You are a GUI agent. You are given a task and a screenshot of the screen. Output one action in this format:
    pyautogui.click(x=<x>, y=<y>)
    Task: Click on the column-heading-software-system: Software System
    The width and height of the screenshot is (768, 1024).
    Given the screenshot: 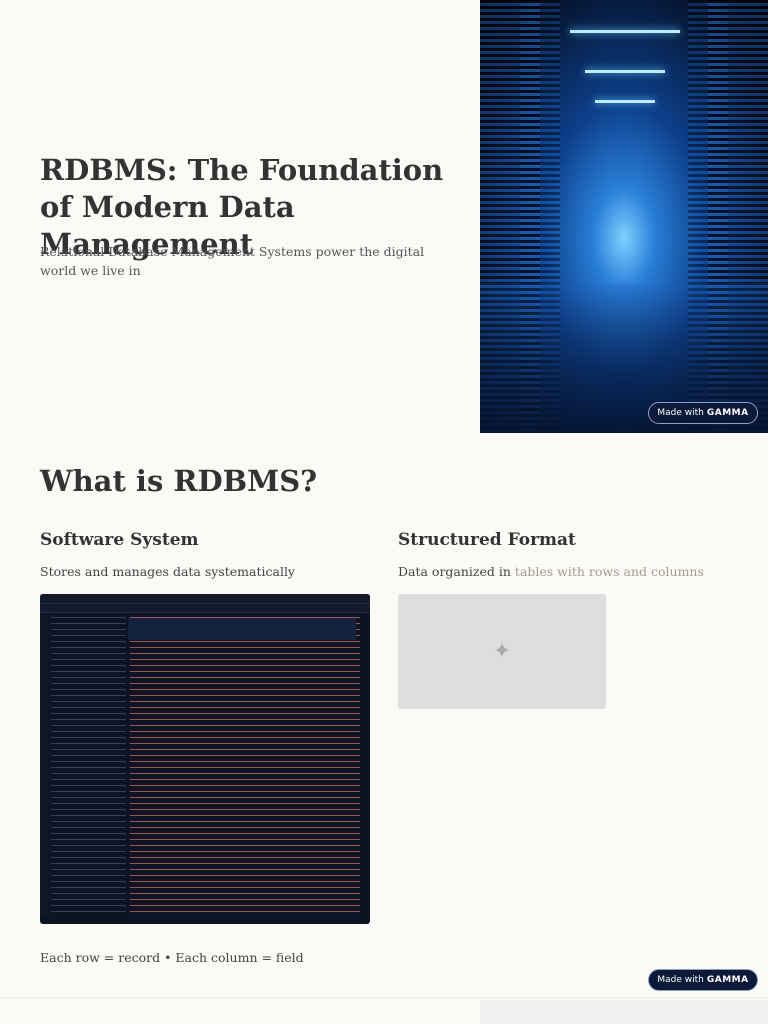 What is the action you would take?
    pyautogui.click(x=119, y=540)
    